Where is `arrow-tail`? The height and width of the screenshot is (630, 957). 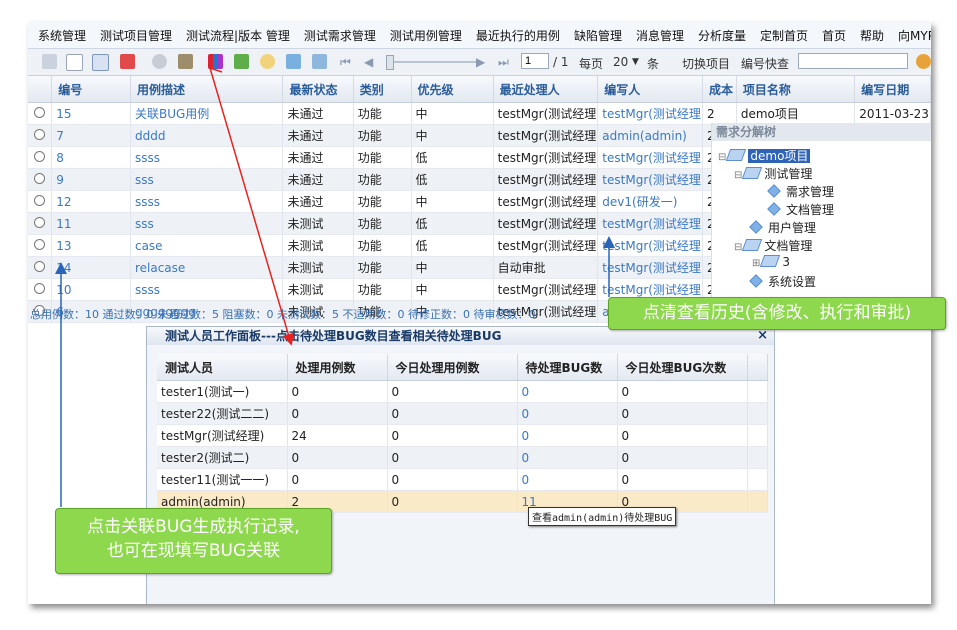
arrow-tail is located at coordinates (216, 70).